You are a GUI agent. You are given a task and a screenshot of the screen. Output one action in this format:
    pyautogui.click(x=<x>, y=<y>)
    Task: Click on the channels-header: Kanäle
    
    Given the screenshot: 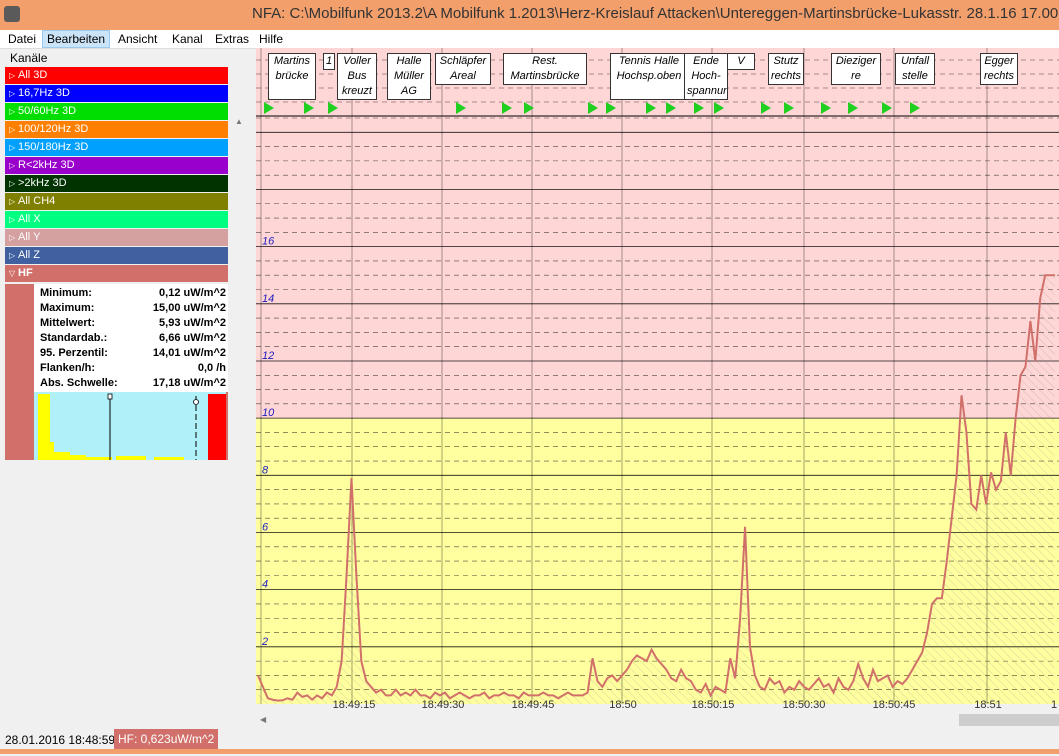 What is the action you would take?
    pyautogui.click(x=29, y=58)
    